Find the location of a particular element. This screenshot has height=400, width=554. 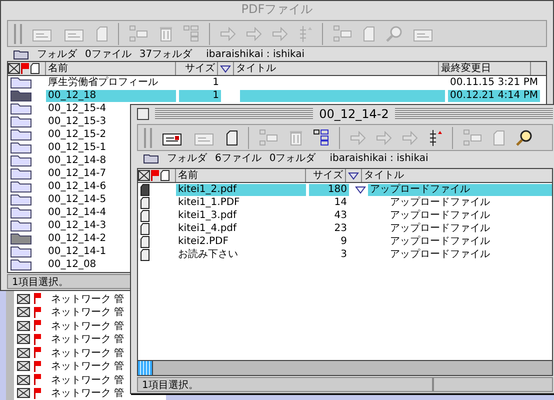

window-title: PDFファイル is located at coordinates (277, 9).